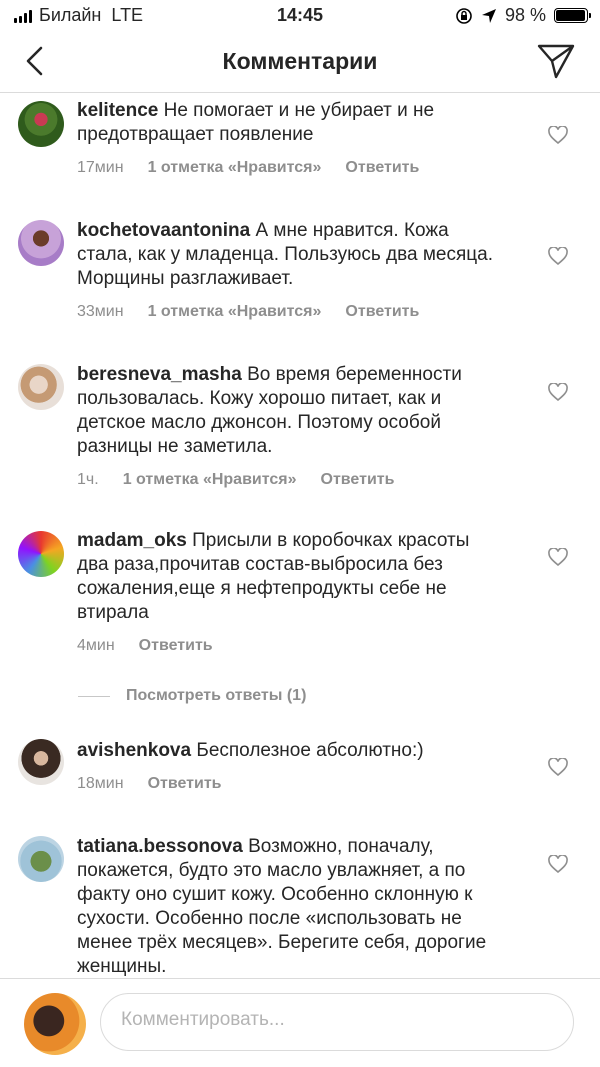 The height and width of the screenshot is (1067, 600). Describe the element at coordinates (300, 15) in the screenshot. I see `status-bar: Билайн LTE 14:45 98 %` at that location.